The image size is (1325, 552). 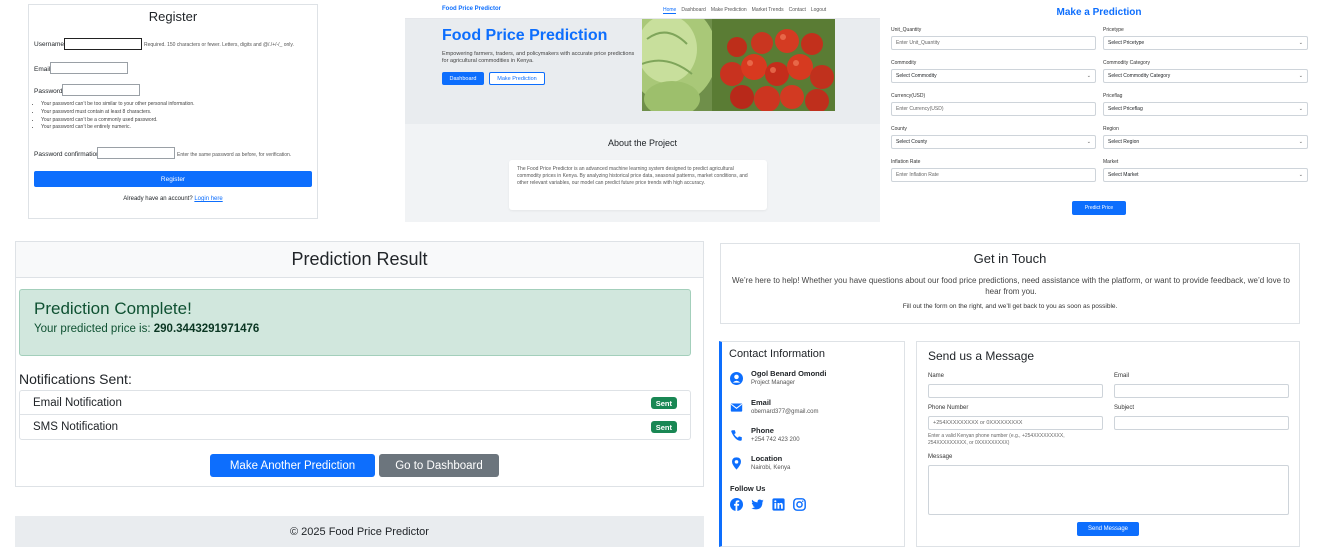 What do you see at coordinates (936, 376) in the screenshot?
I see `name-label: Name` at bounding box center [936, 376].